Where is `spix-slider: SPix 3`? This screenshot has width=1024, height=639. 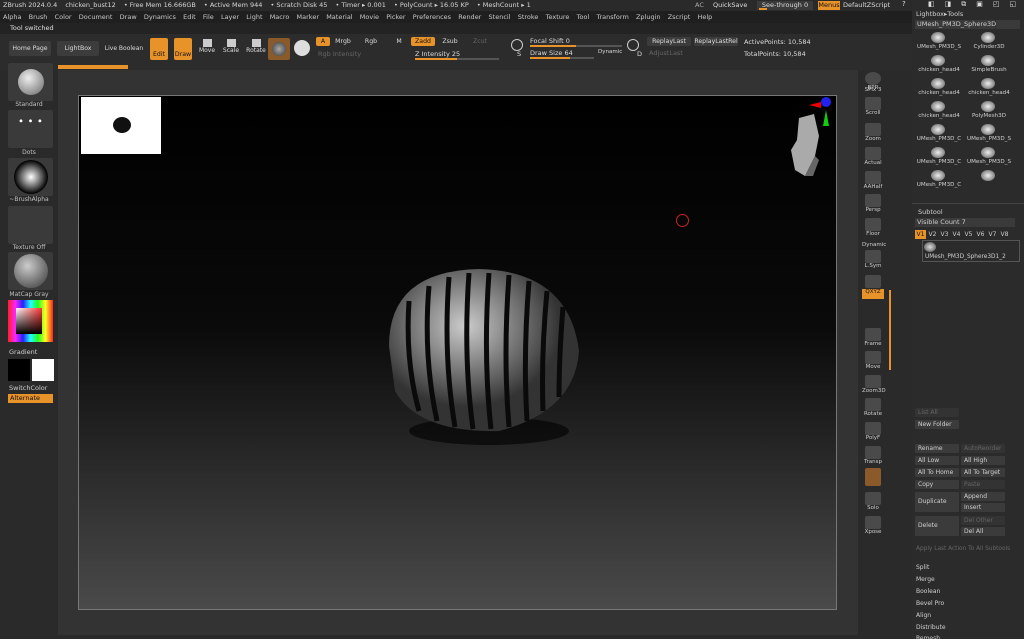
spix-slider: SPix 3 is located at coordinates (873, 90).